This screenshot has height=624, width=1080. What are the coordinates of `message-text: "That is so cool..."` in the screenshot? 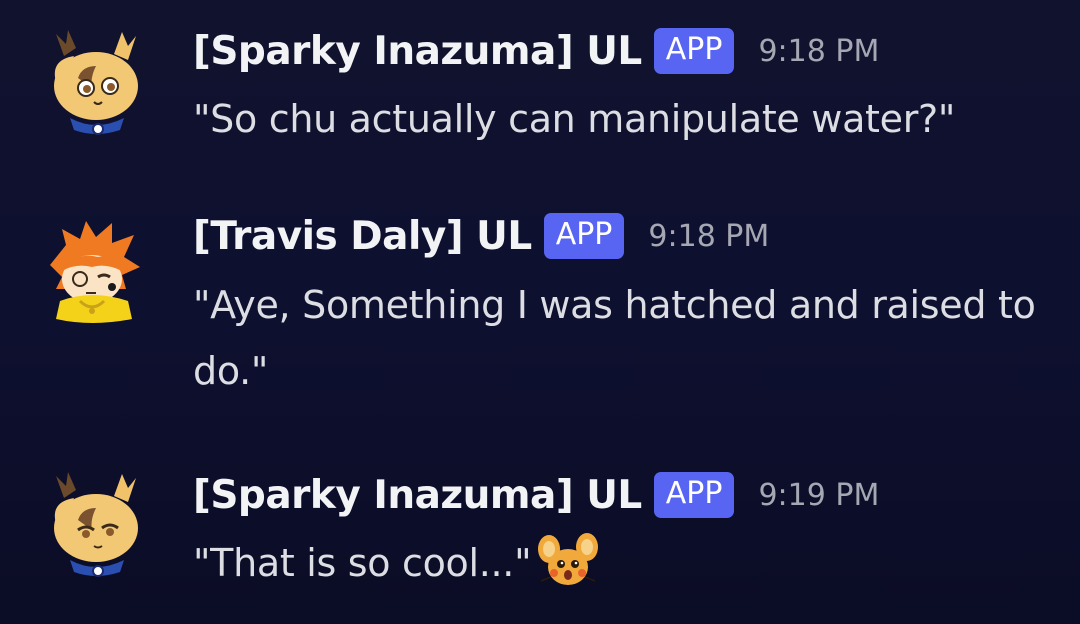 It's located at (362, 563).